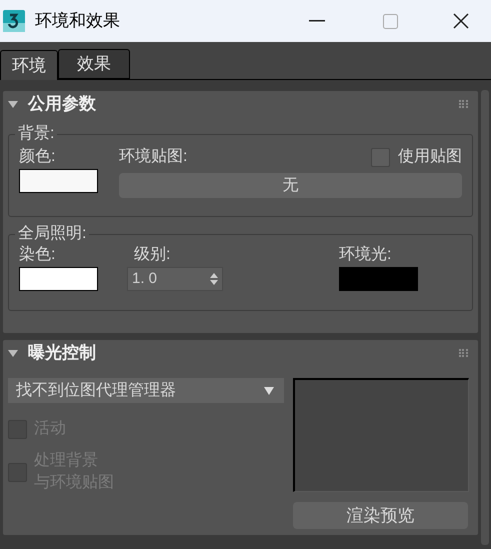 The image size is (491, 549). Describe the element at coordinates (430, 157) in the screenshot. I see `checkbox-label: 使用贴图` at that location.